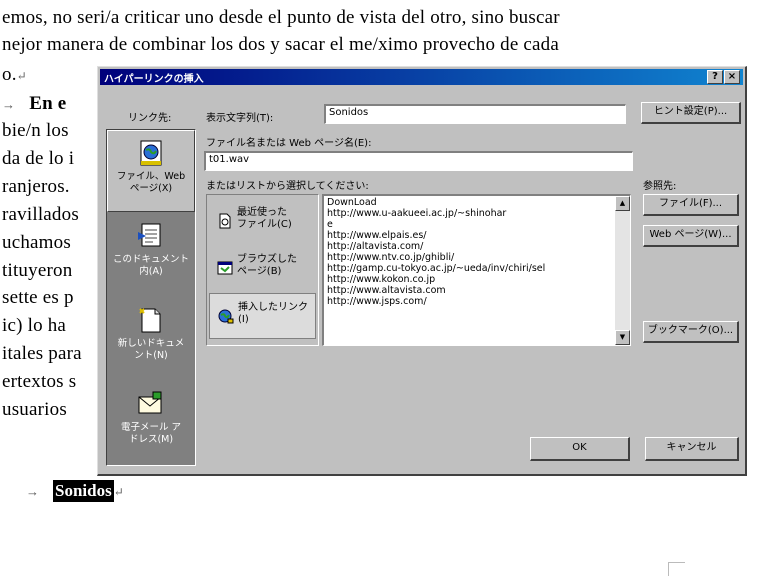 The height and width of the screenshot is (576, 767). What do you see at coordinates (225, 268) in the screenshot?
I see `browsed-pages-icon` at bounding box center [225, 268].